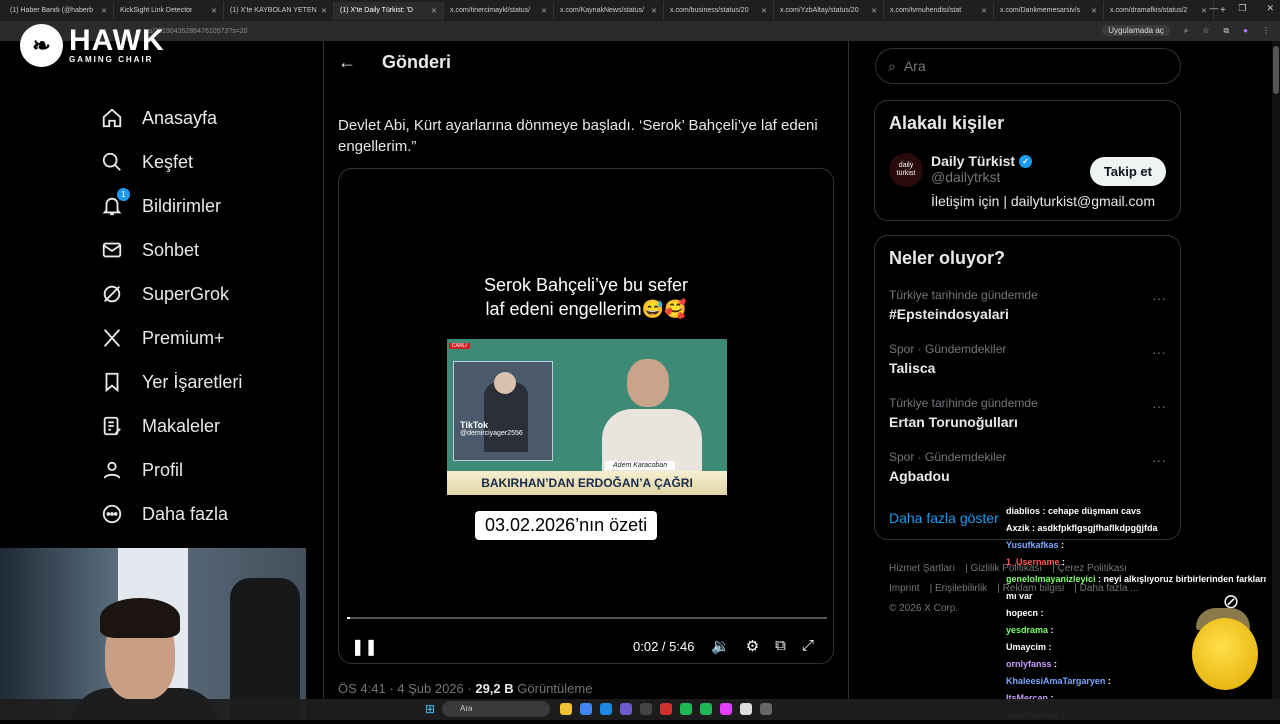  I want to click on chat-username: ornlyfanss, so click(1029, 664).